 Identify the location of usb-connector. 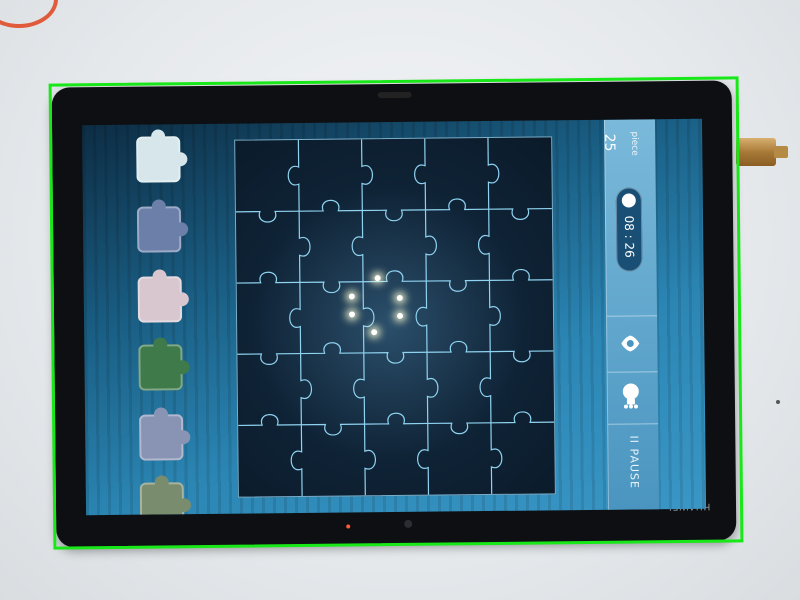
(762, 152).